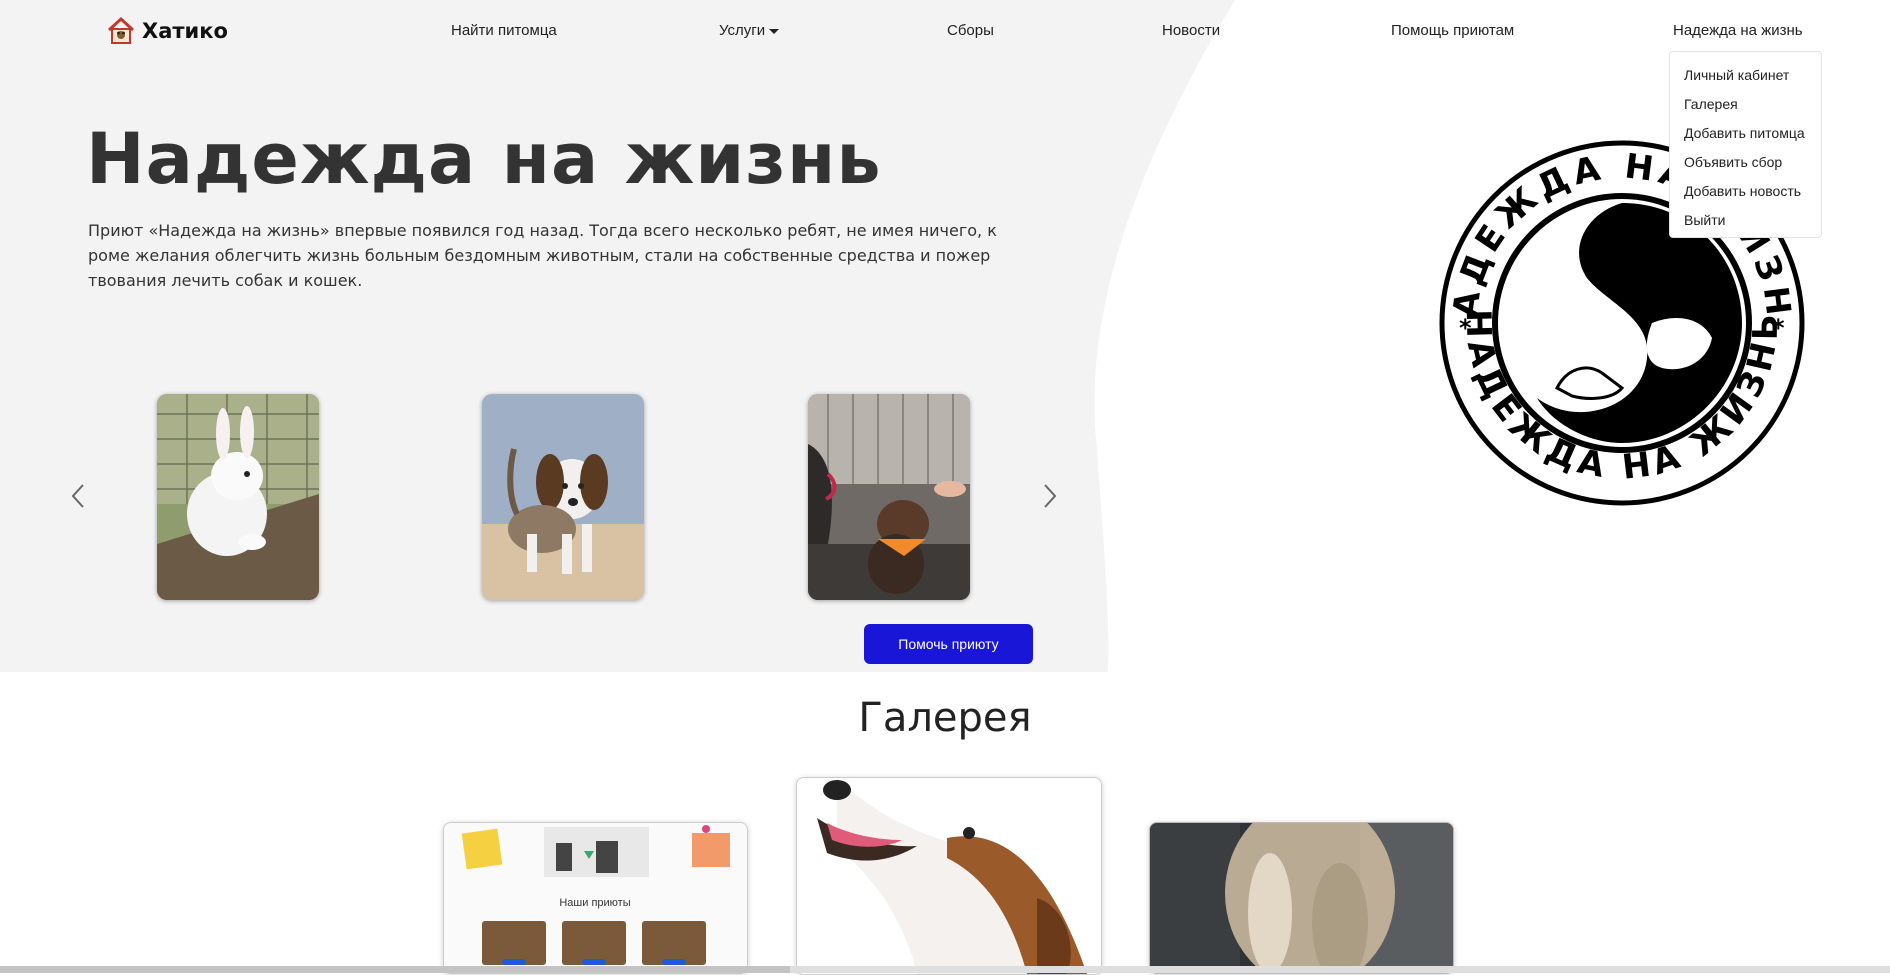 The height and width of the screenshot is (975, 1890). I want to click on dropdown-item-profile: Личный кабинет, so click(1745, 76).